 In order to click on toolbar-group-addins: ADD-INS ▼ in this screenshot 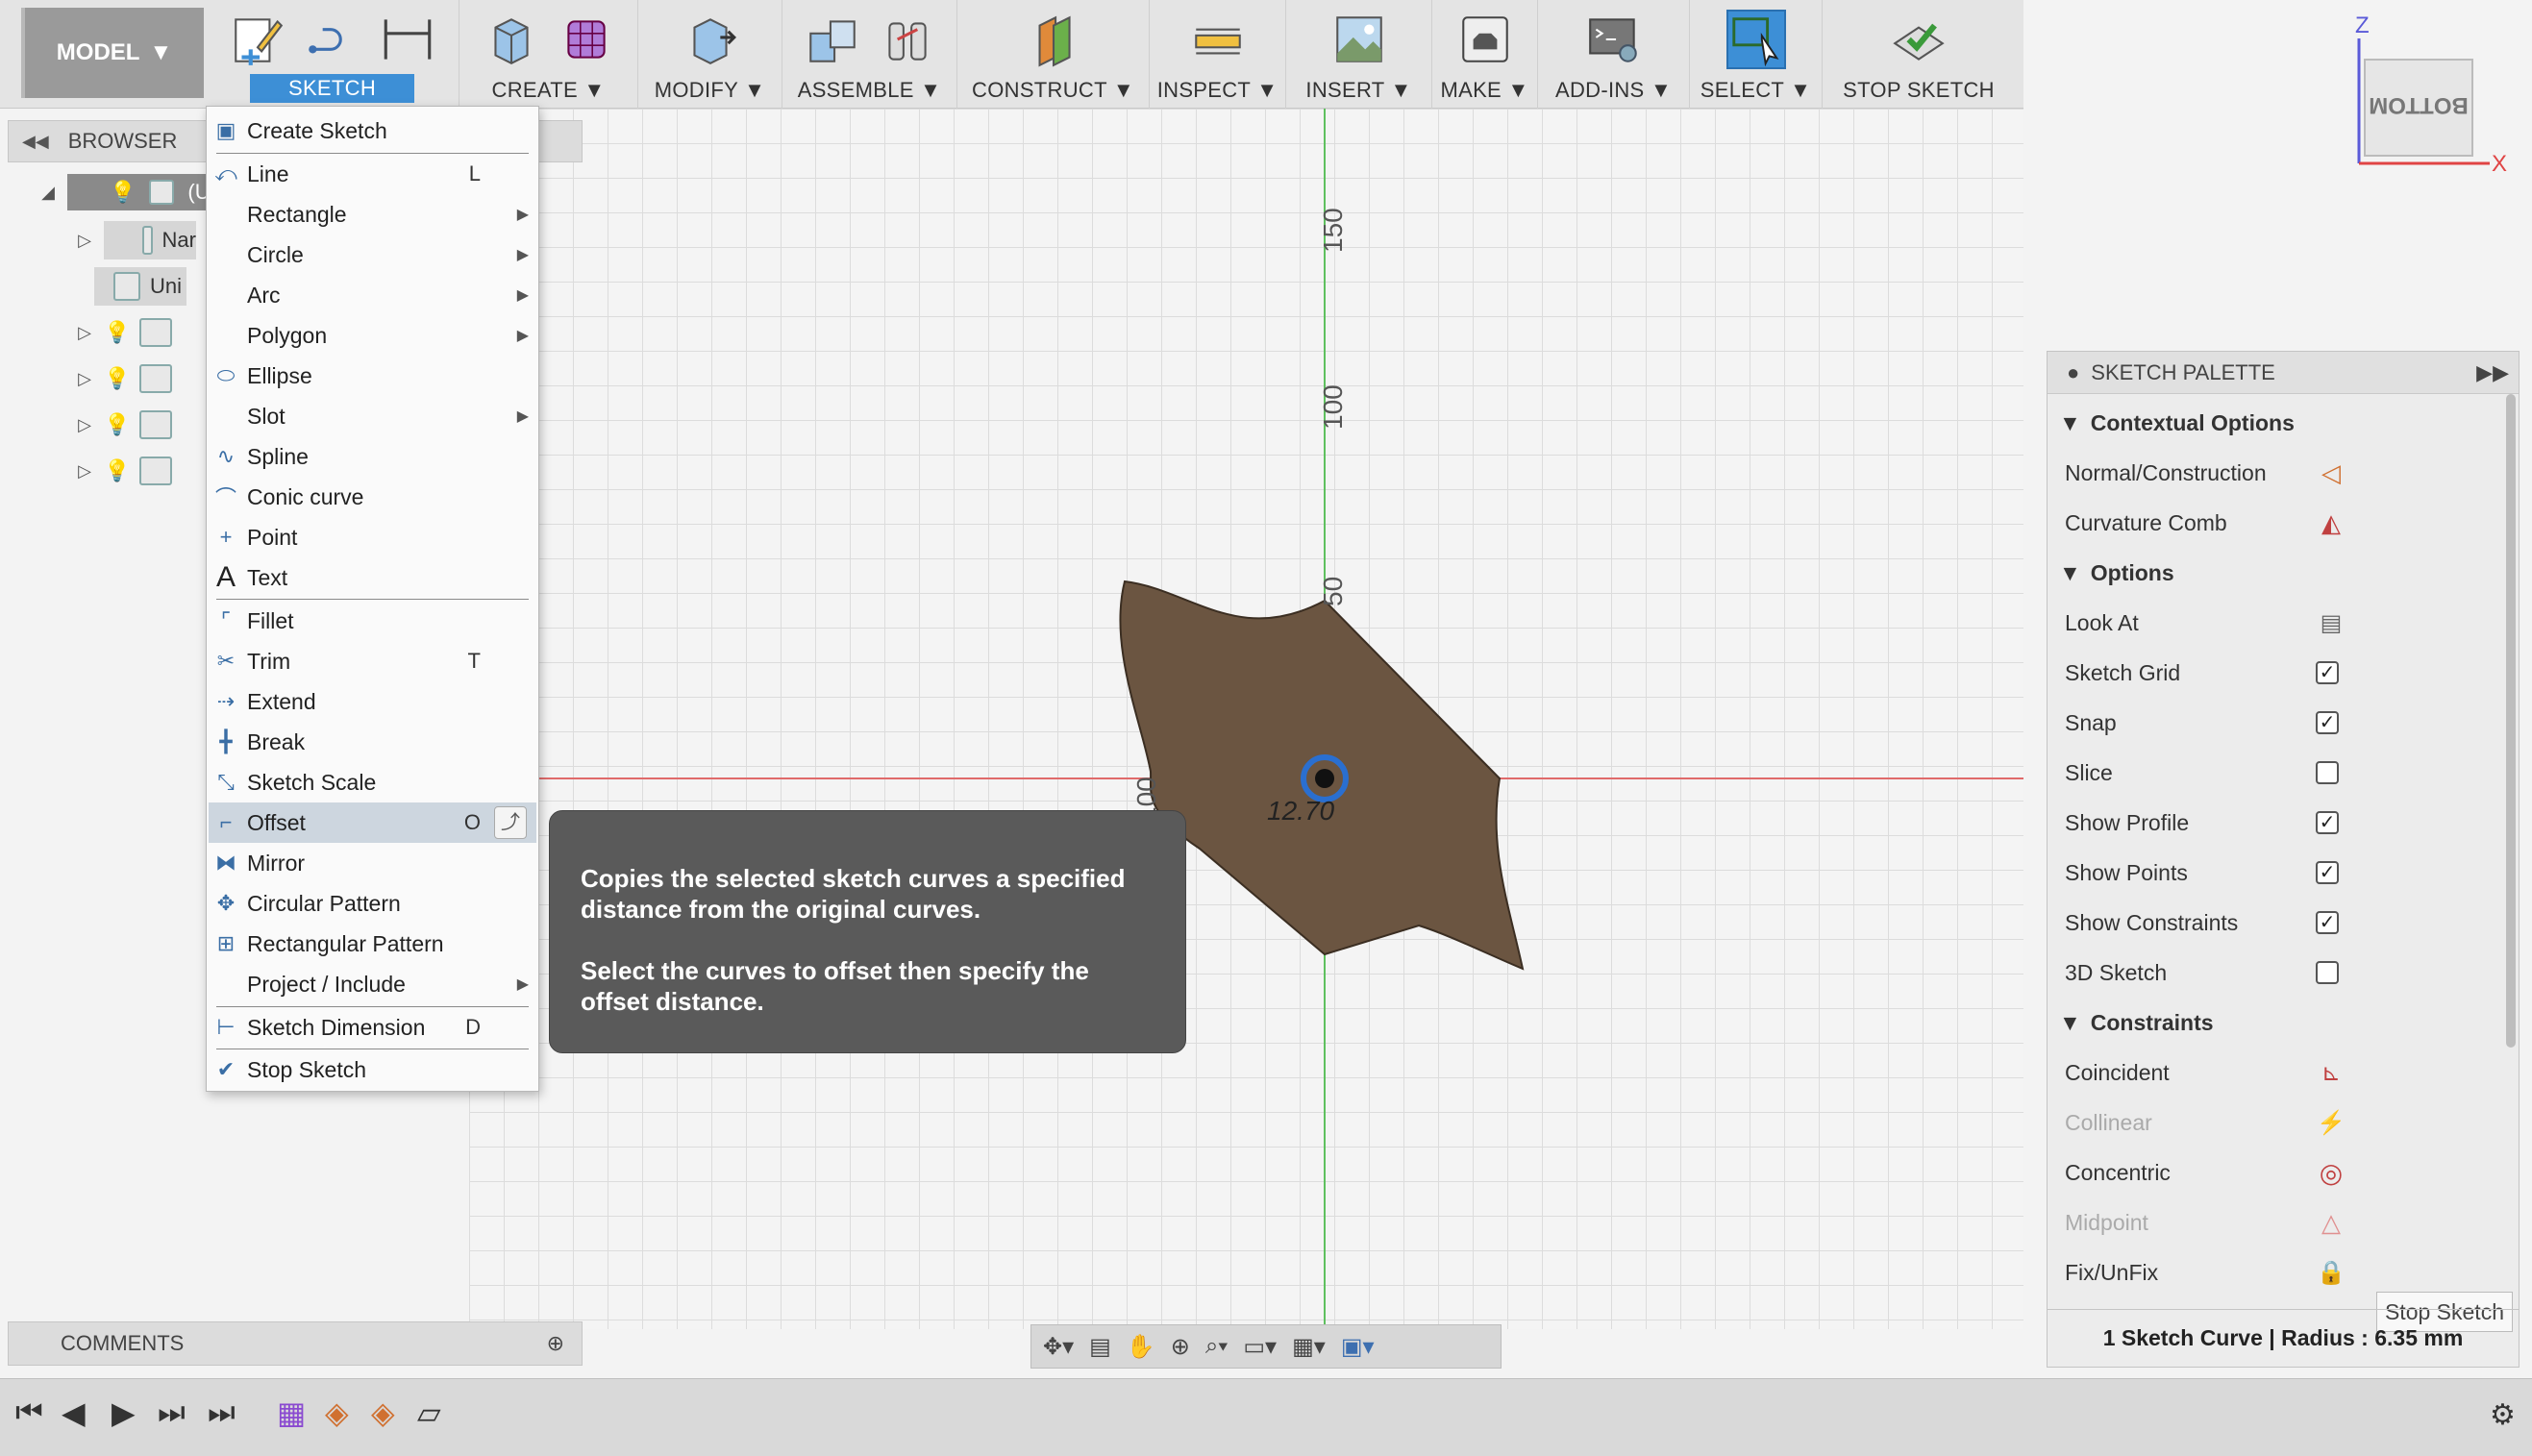, I will do `click(1614, 55)`.